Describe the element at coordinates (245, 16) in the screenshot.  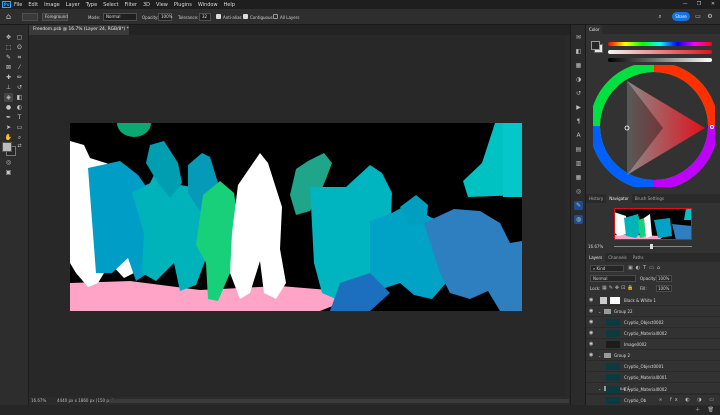
I see `contiguous-checkbox` at that location.